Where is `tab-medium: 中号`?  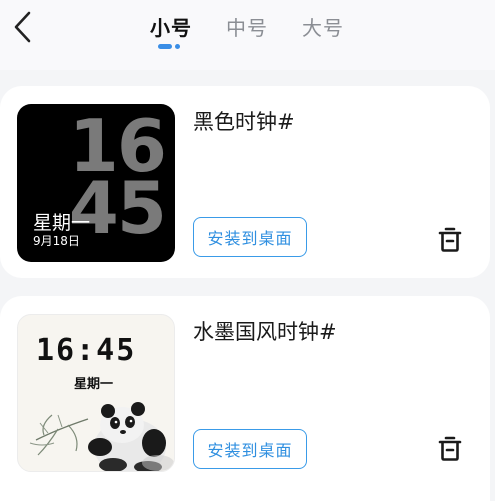 tab-medium: 中号 is located at coordinates (247, 26).